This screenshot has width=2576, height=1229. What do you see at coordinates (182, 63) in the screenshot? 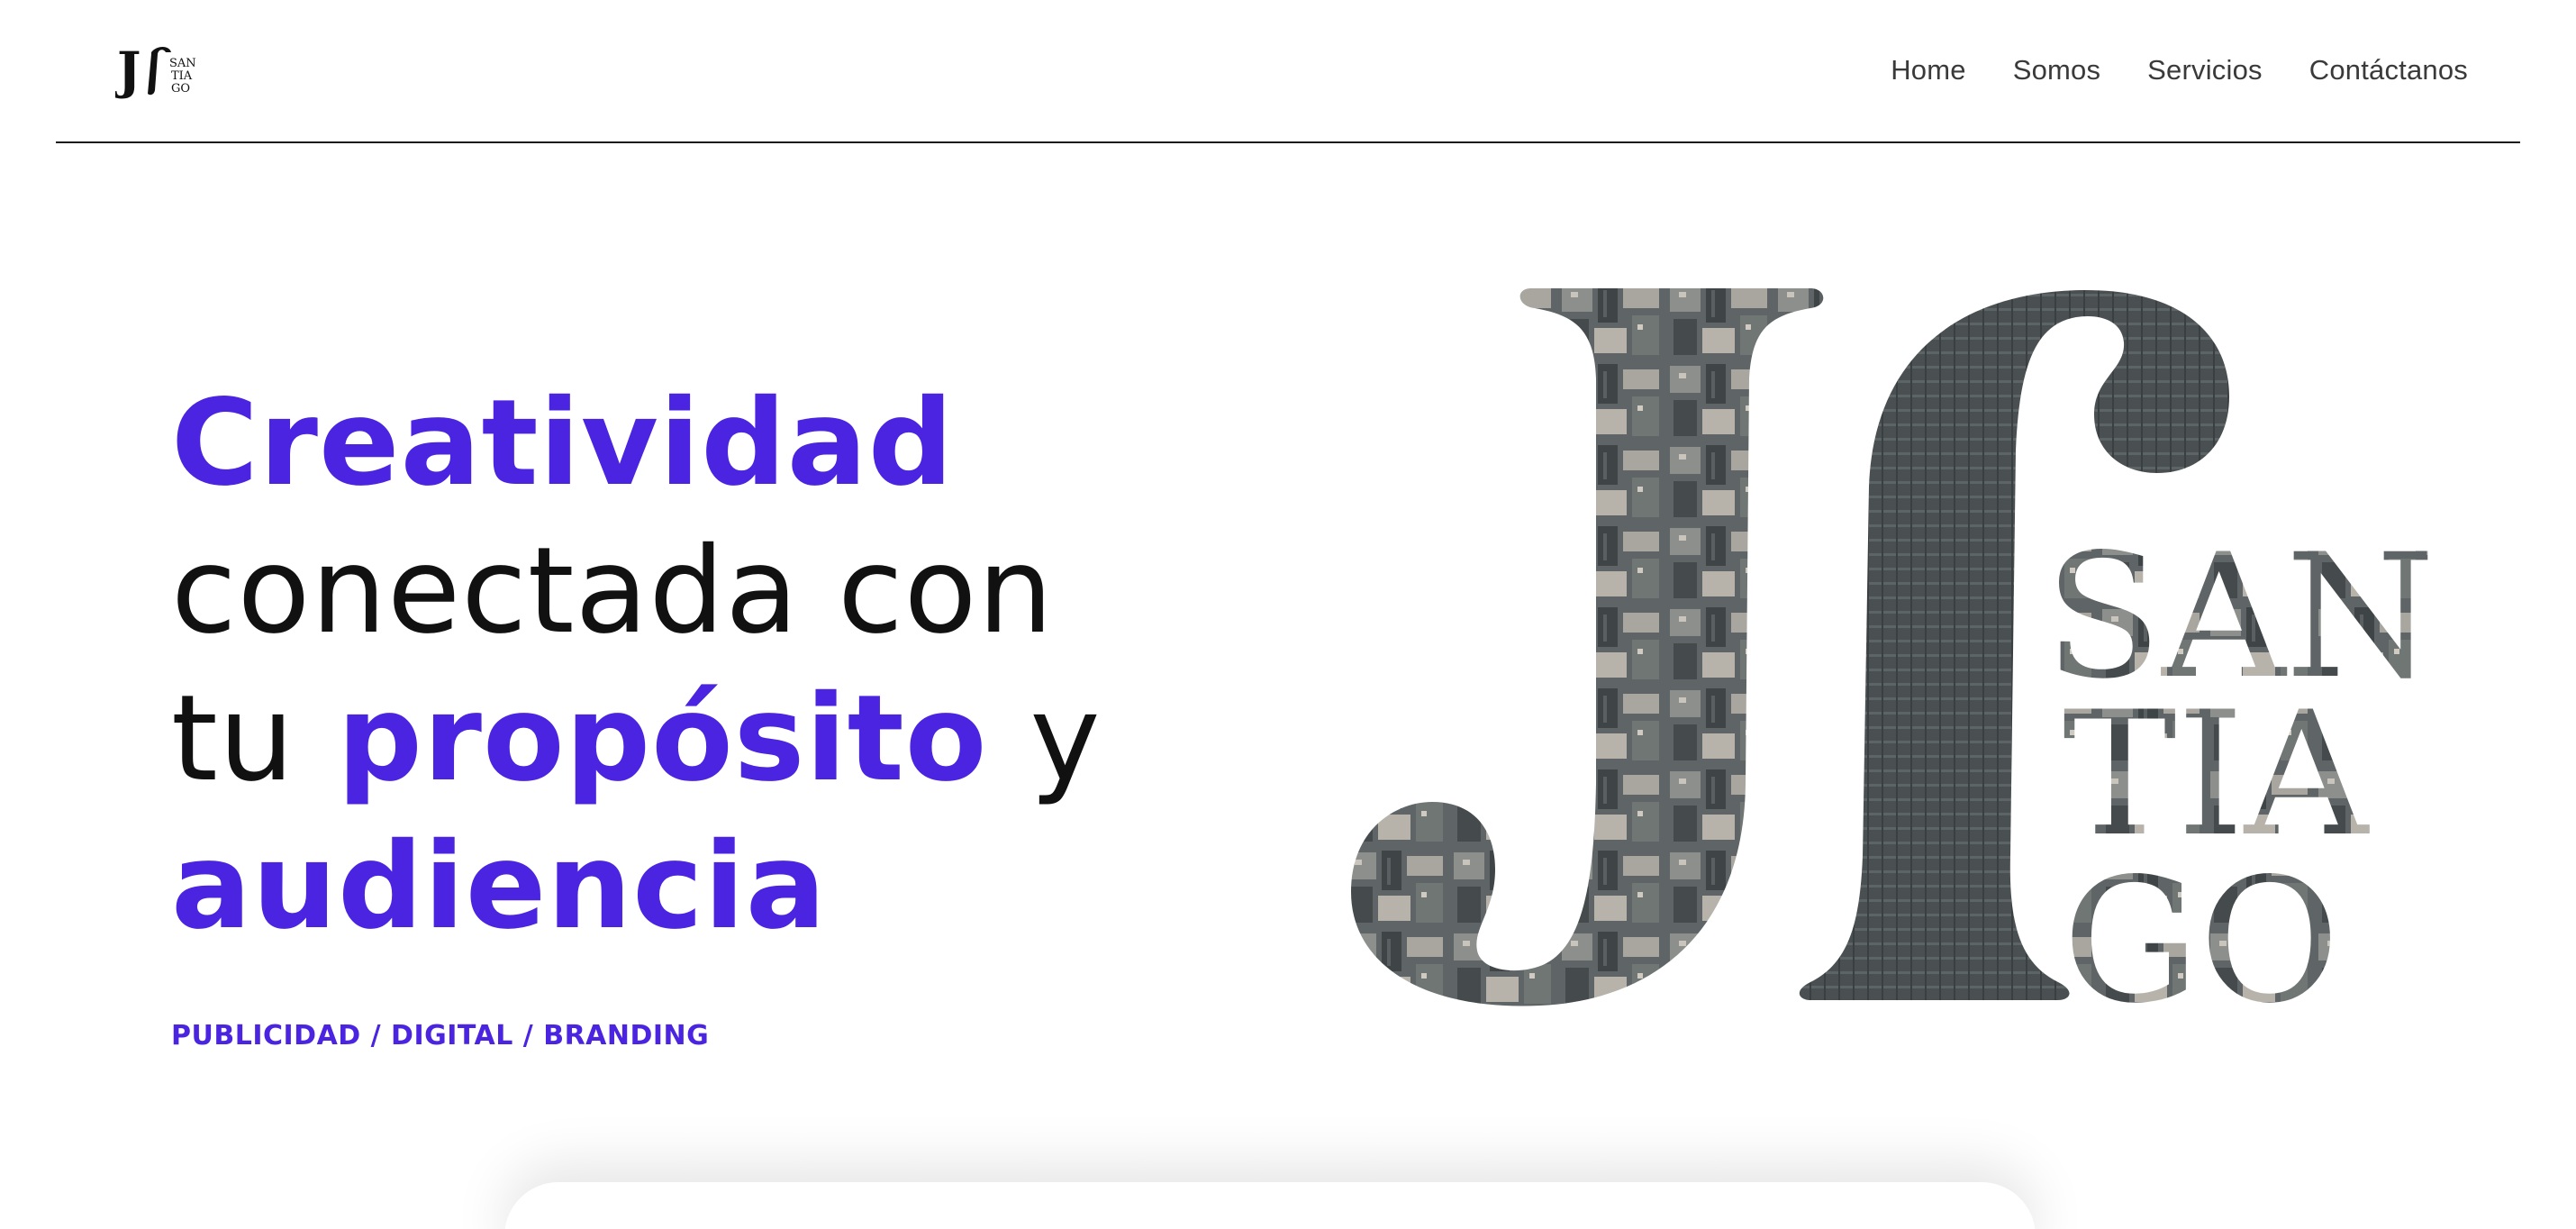
I see `logo-word: SAN` at bounding box center [182, 63].